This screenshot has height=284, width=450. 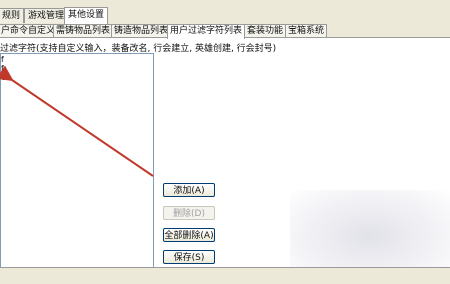 What do you see at coordinates (86, 15) in the screenshot?
I see `tab-other-settings: 其他设置` at bounding box center [86, 15].